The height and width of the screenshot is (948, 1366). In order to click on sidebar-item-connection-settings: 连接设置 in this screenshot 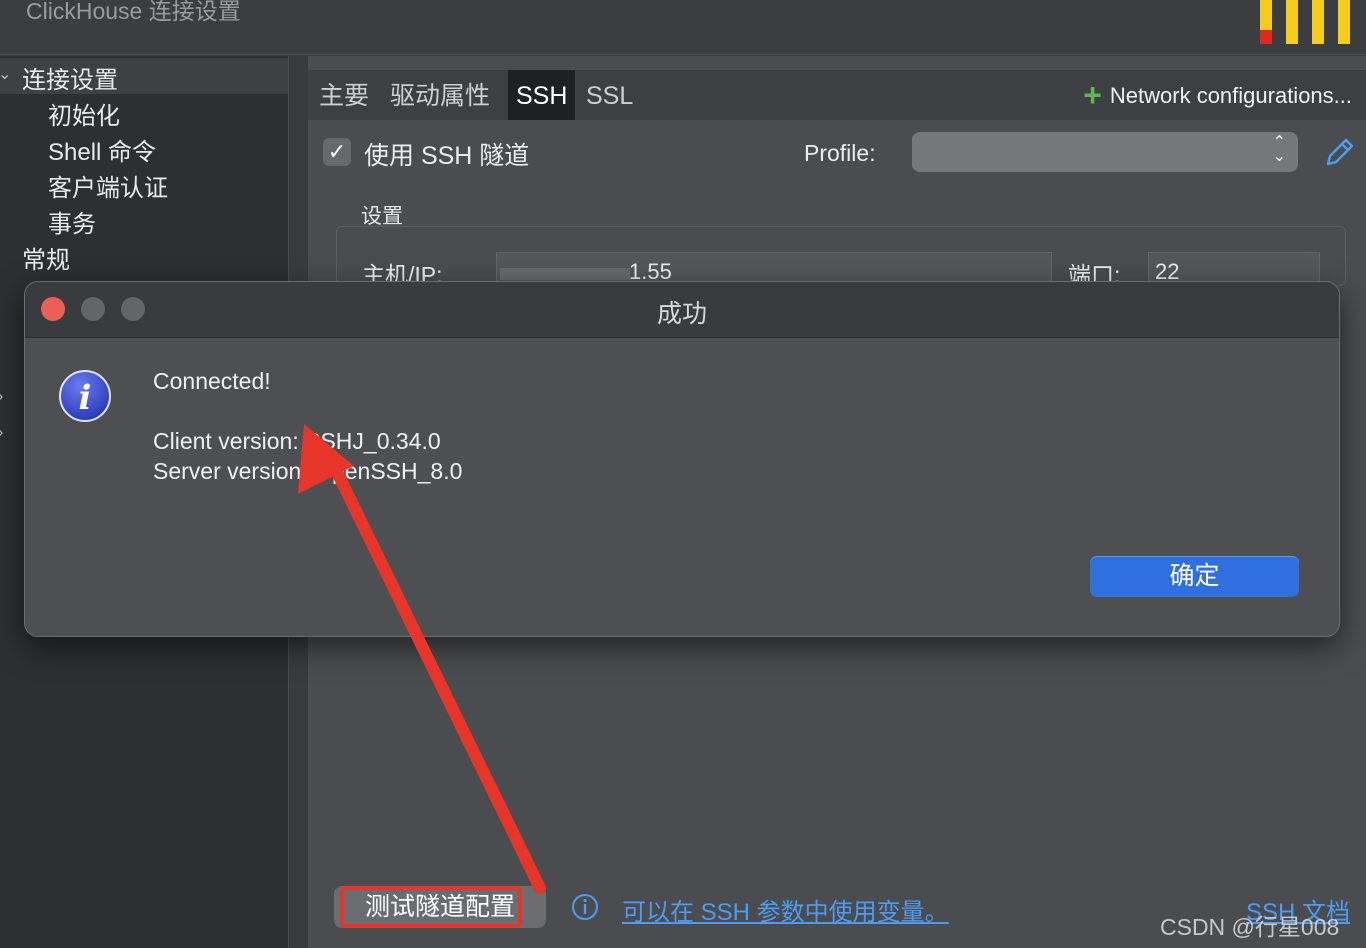, I will do `click(70, 77)`.